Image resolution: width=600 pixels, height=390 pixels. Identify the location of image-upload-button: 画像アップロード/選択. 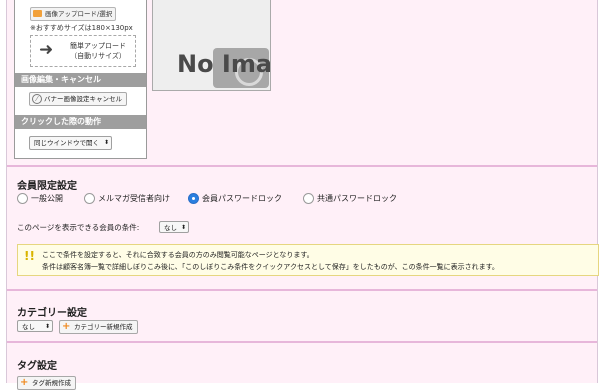
(73, 14).